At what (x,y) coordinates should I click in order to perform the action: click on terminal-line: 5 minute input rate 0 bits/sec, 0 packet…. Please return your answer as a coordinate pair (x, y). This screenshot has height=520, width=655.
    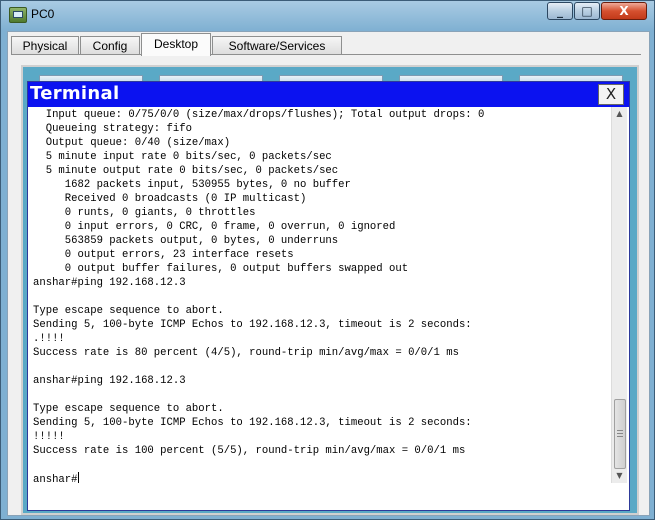
    Looking at the image, I should click on (188, 157).